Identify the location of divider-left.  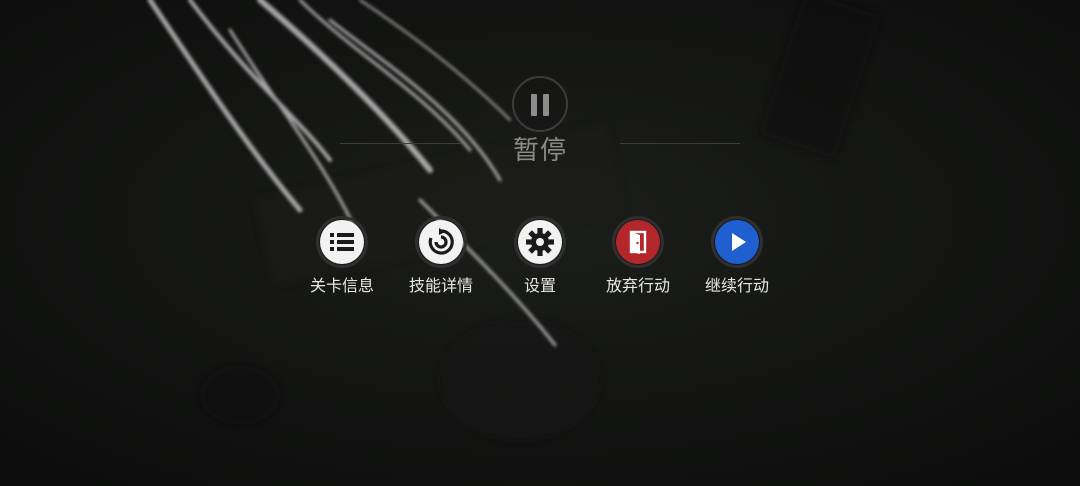
(400, 143).